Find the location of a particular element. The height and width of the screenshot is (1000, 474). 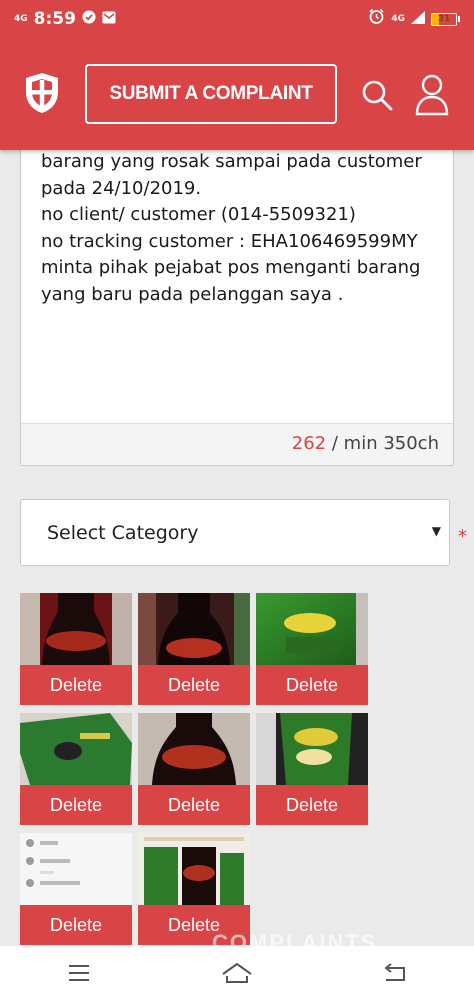

network-indicator-right: 4G is located at coordinates (398, 18).